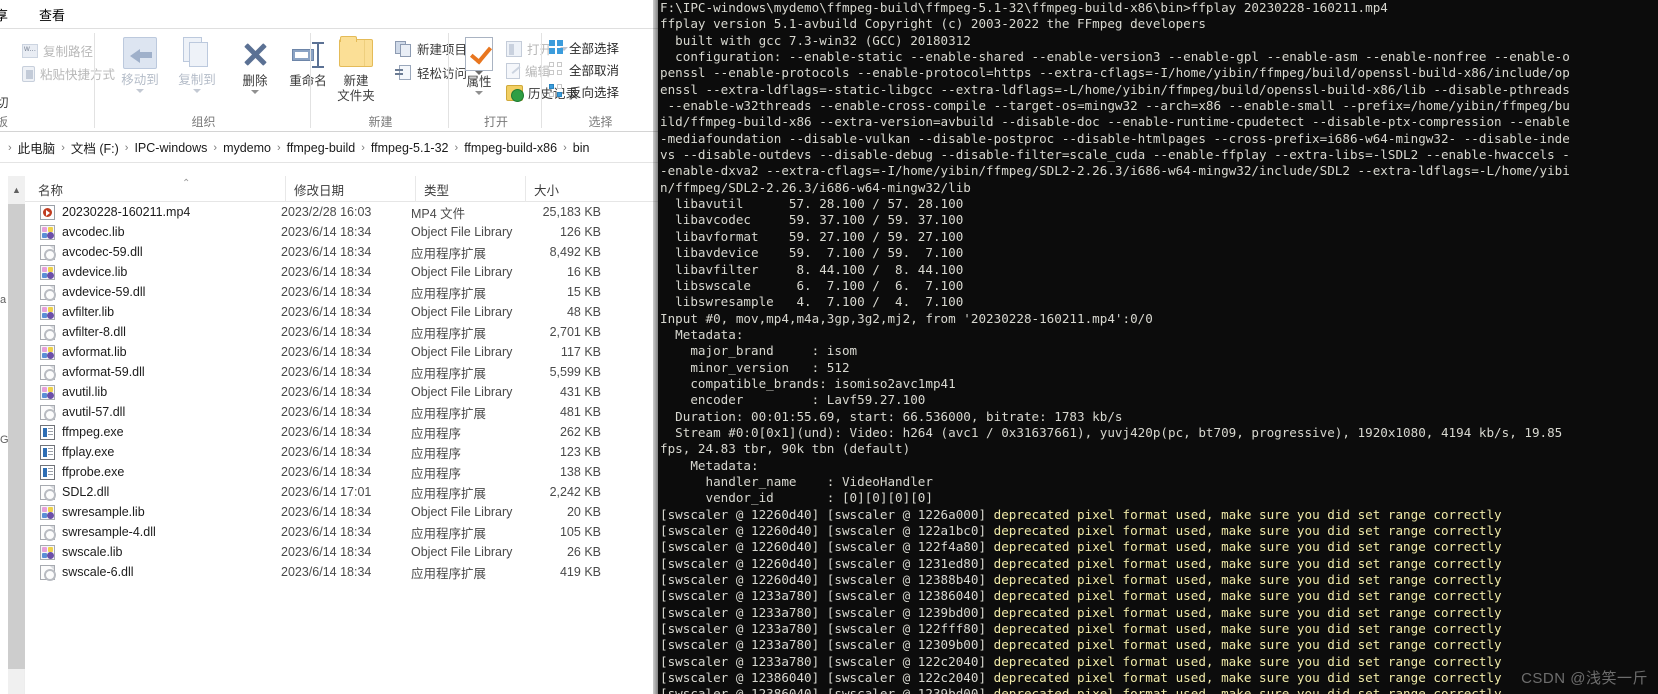 The width and height of the screenshot is (1658, 694). I want to click on table-row: SDL2.dll 2023/6/14 17:01 应用程序扩展 2,242 KB, so click(342, 492).